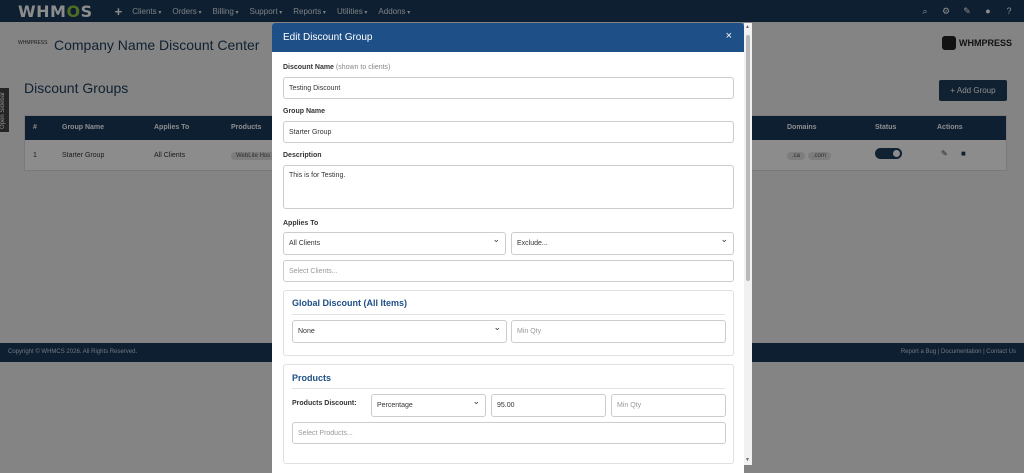 The width and height of the screenshot is (1024, 473). Describe the element at coordinates (304, 111) in the screenshot. I see `group-name-label: Group Name` at that location.